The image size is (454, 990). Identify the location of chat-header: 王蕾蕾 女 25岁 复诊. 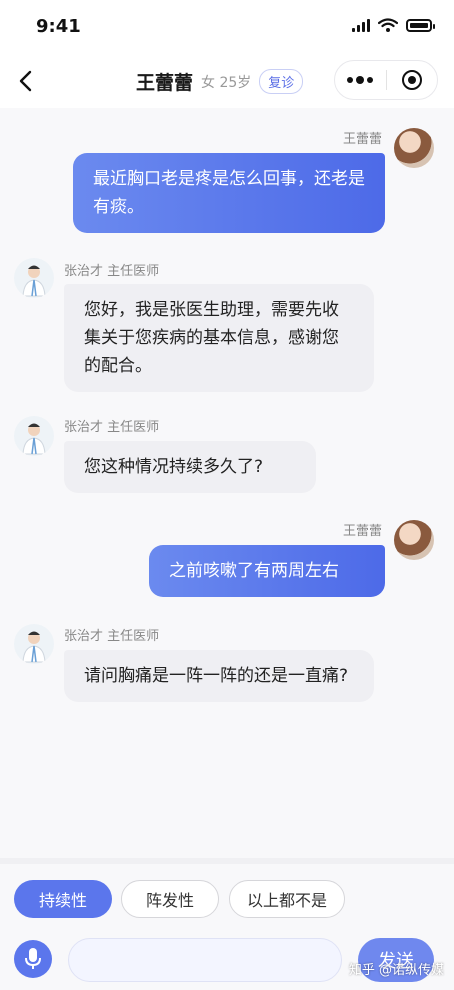
(227, 82).